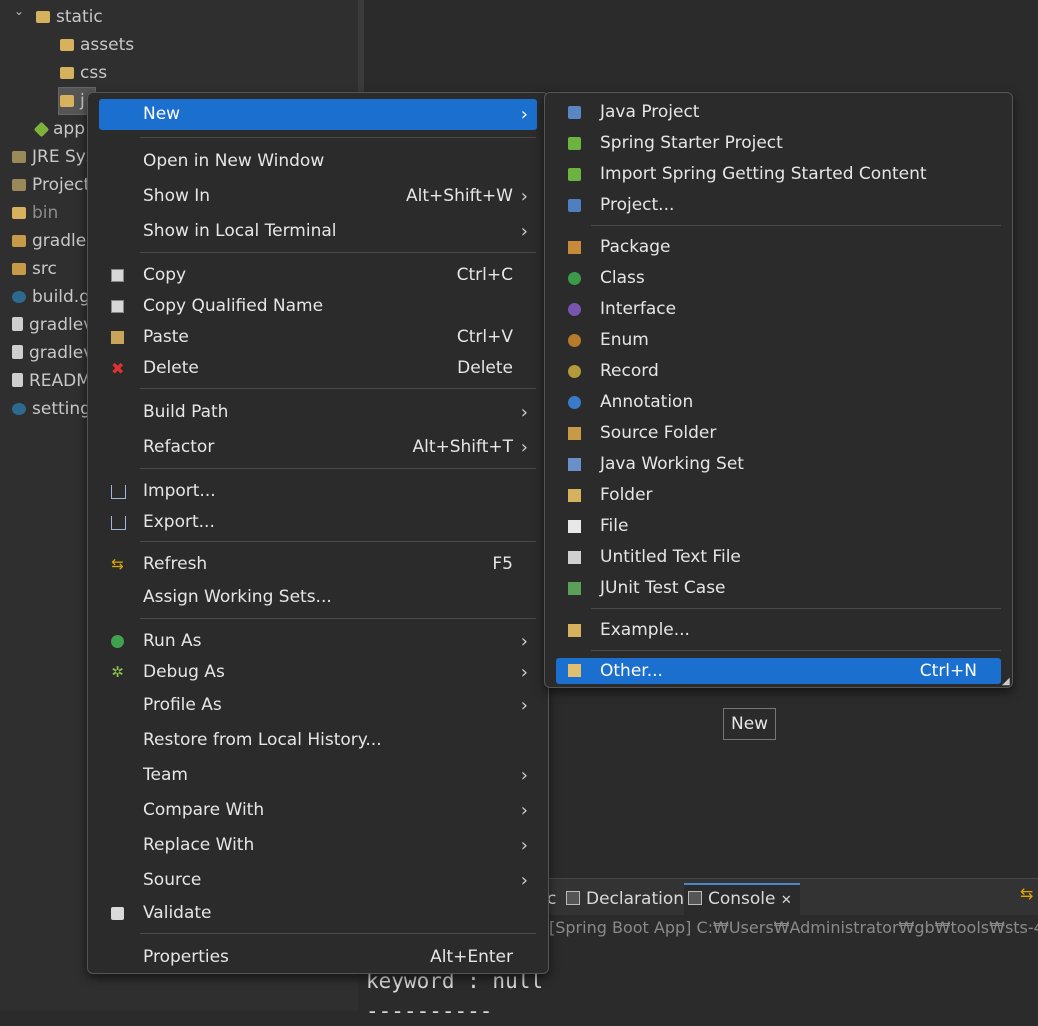 The image size is (1038, 1026). Describe the element at coordinates (51, 297) in the screenshot. I see `tree-item-build-gradle: build.g` at that location.